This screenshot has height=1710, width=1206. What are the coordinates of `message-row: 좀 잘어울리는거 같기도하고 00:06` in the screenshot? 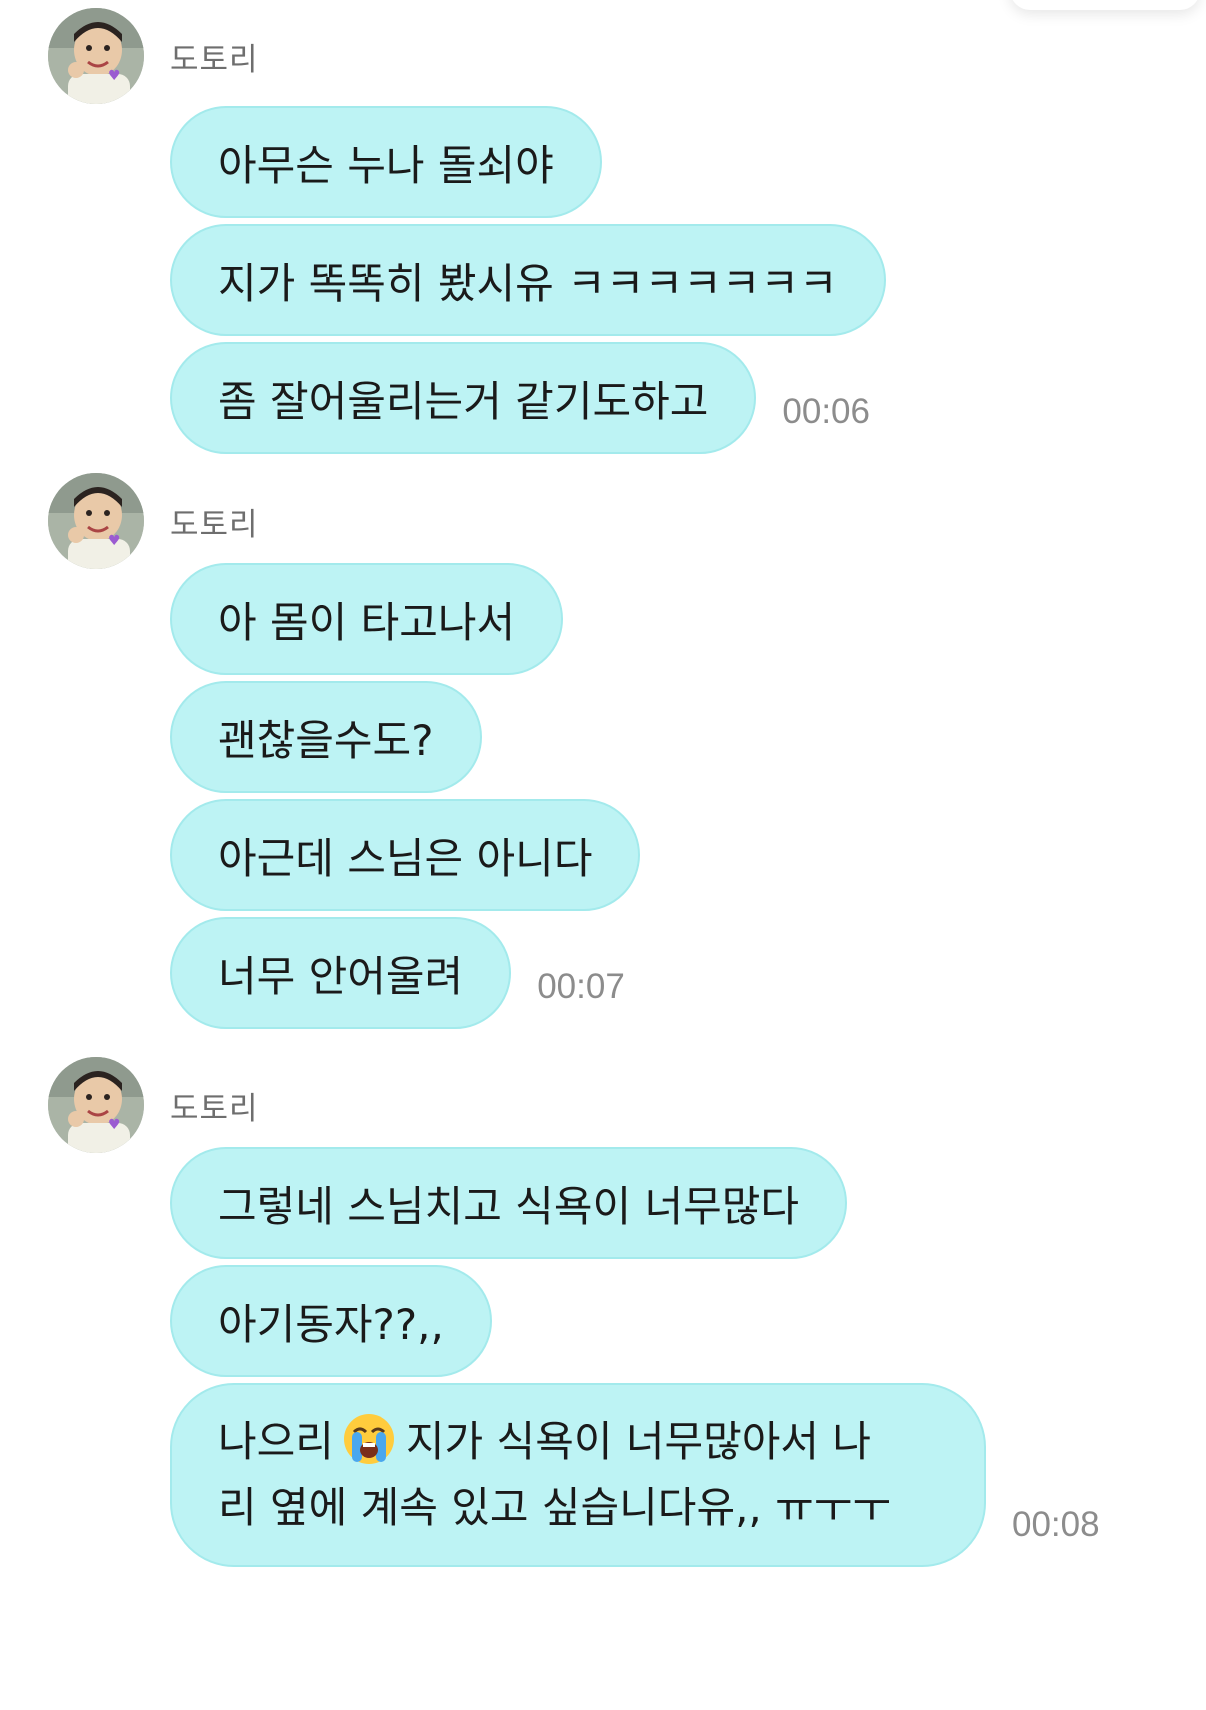 It's located at (520, 398).